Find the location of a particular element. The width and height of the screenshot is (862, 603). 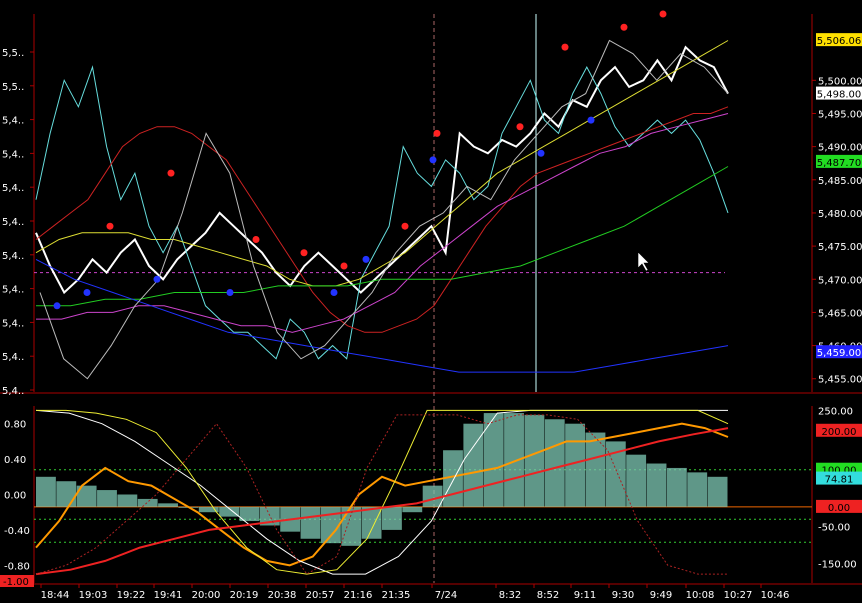

price-badge-label: 5,498.00 is located at coordinates (839, 95).